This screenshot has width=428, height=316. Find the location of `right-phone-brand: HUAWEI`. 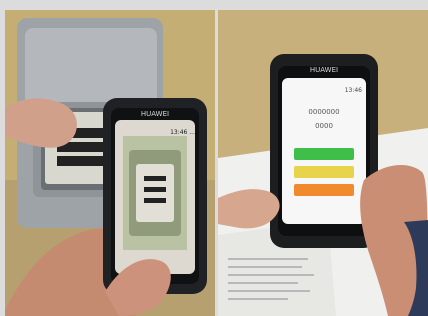

right-phone-brand: HUAWEI is located at coordinates (324, 70).